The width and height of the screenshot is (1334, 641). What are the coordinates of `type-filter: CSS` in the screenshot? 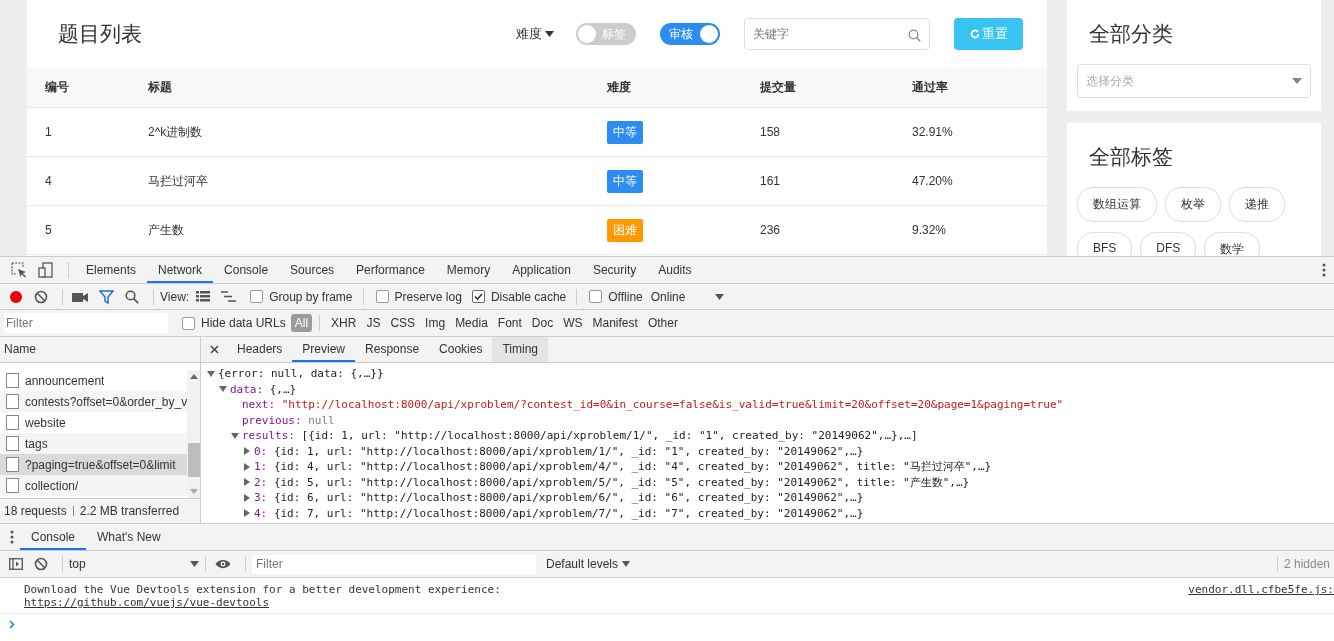 It's located at (403, 323).